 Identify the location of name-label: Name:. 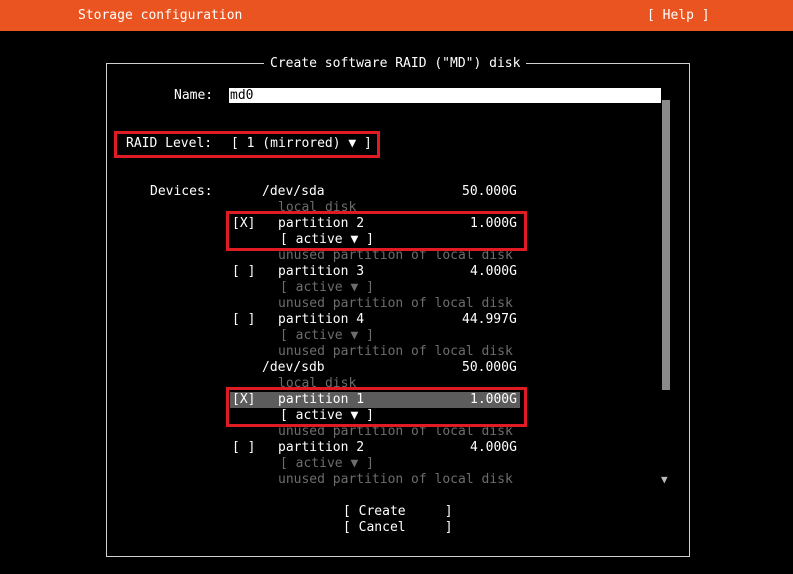
(194, 95).